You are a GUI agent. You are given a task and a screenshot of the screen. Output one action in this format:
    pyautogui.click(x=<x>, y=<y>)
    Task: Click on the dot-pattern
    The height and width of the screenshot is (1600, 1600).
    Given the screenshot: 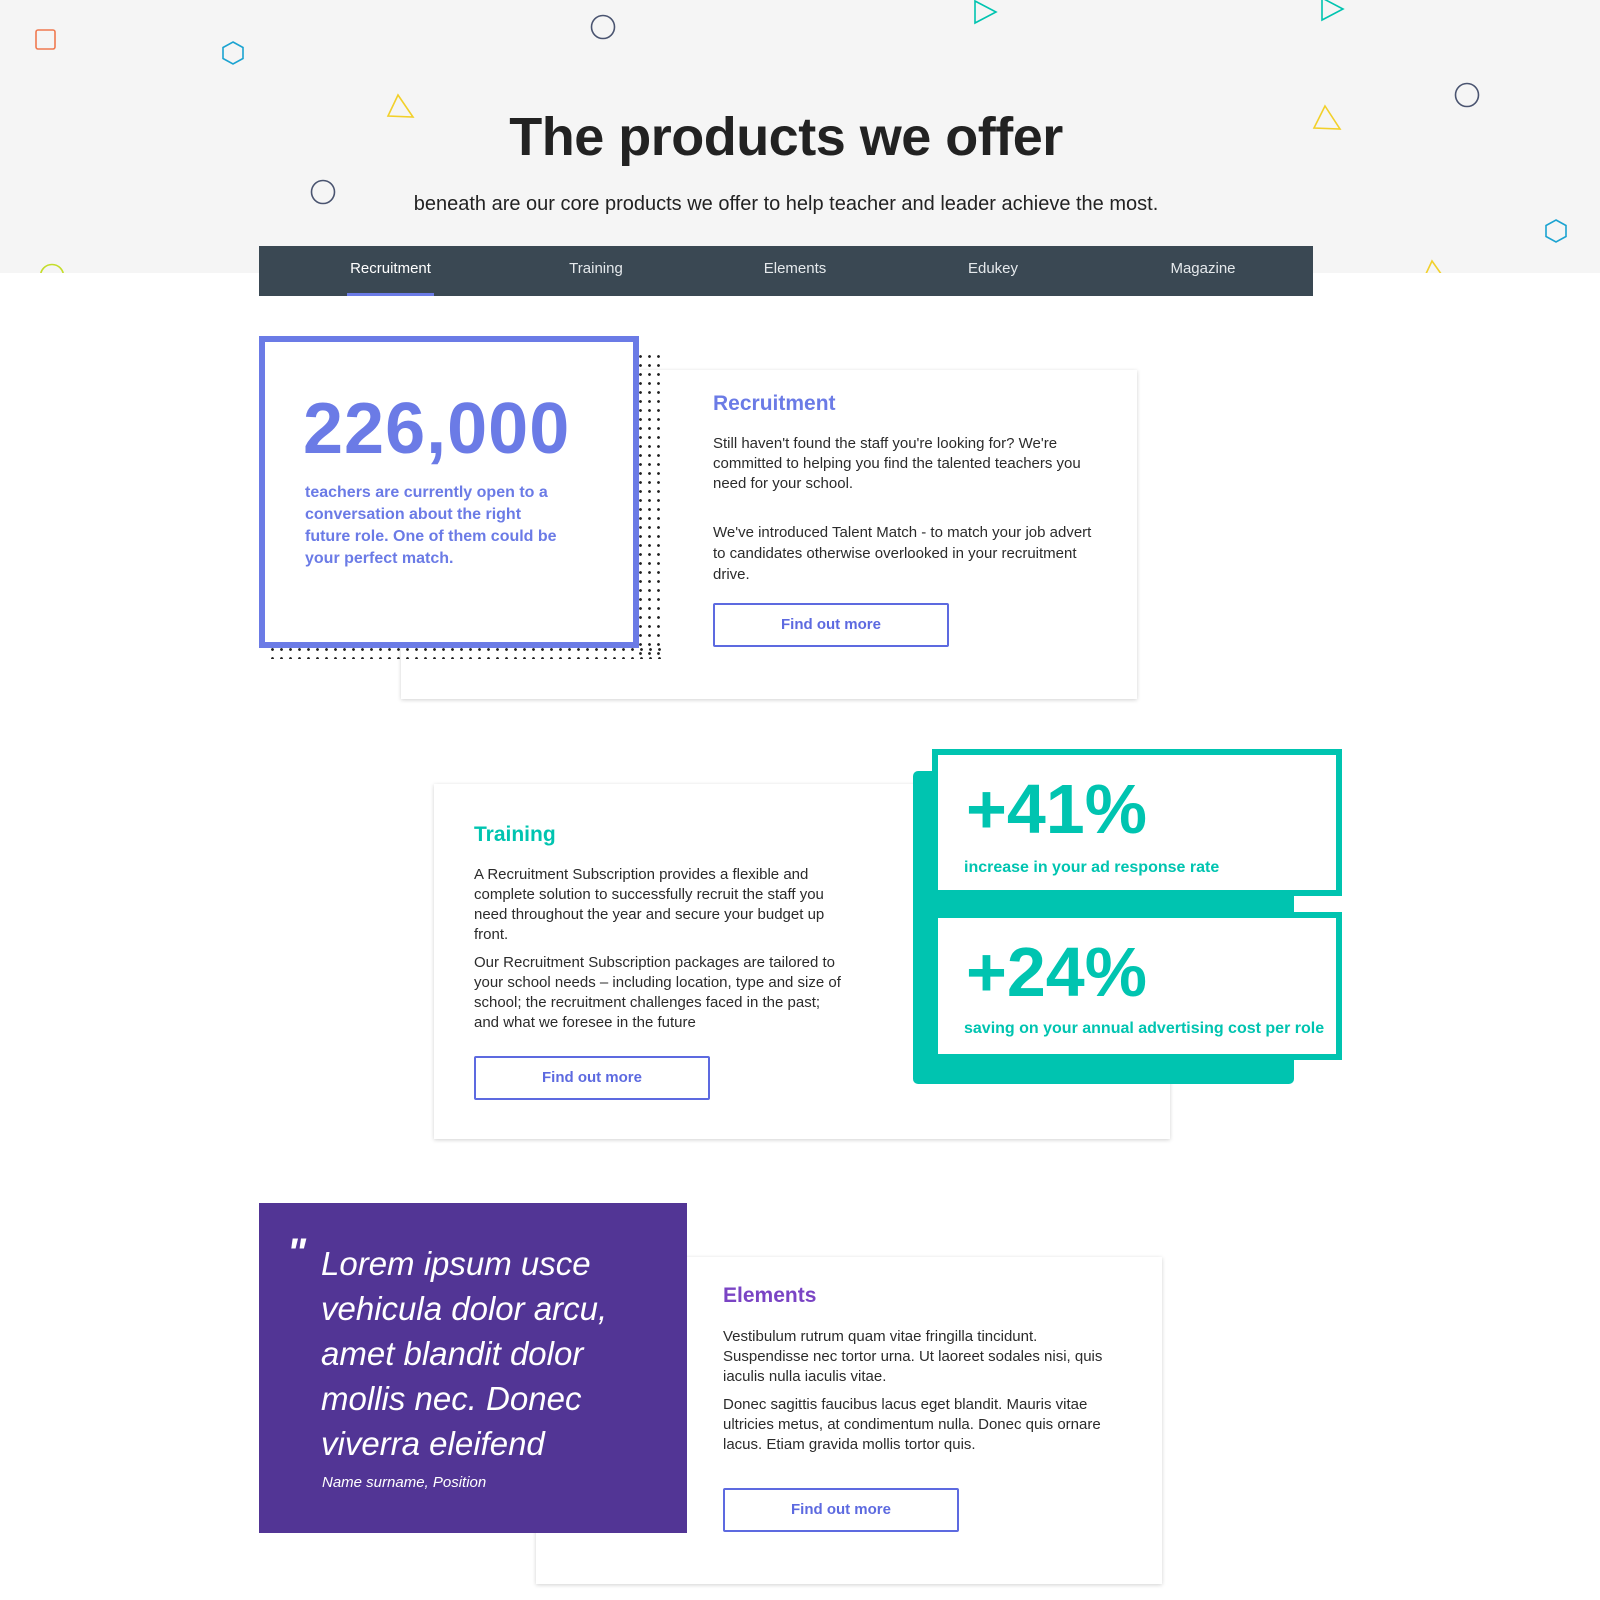 What is the action you would take?
    pyautogui.click(x=649, y=505)
    